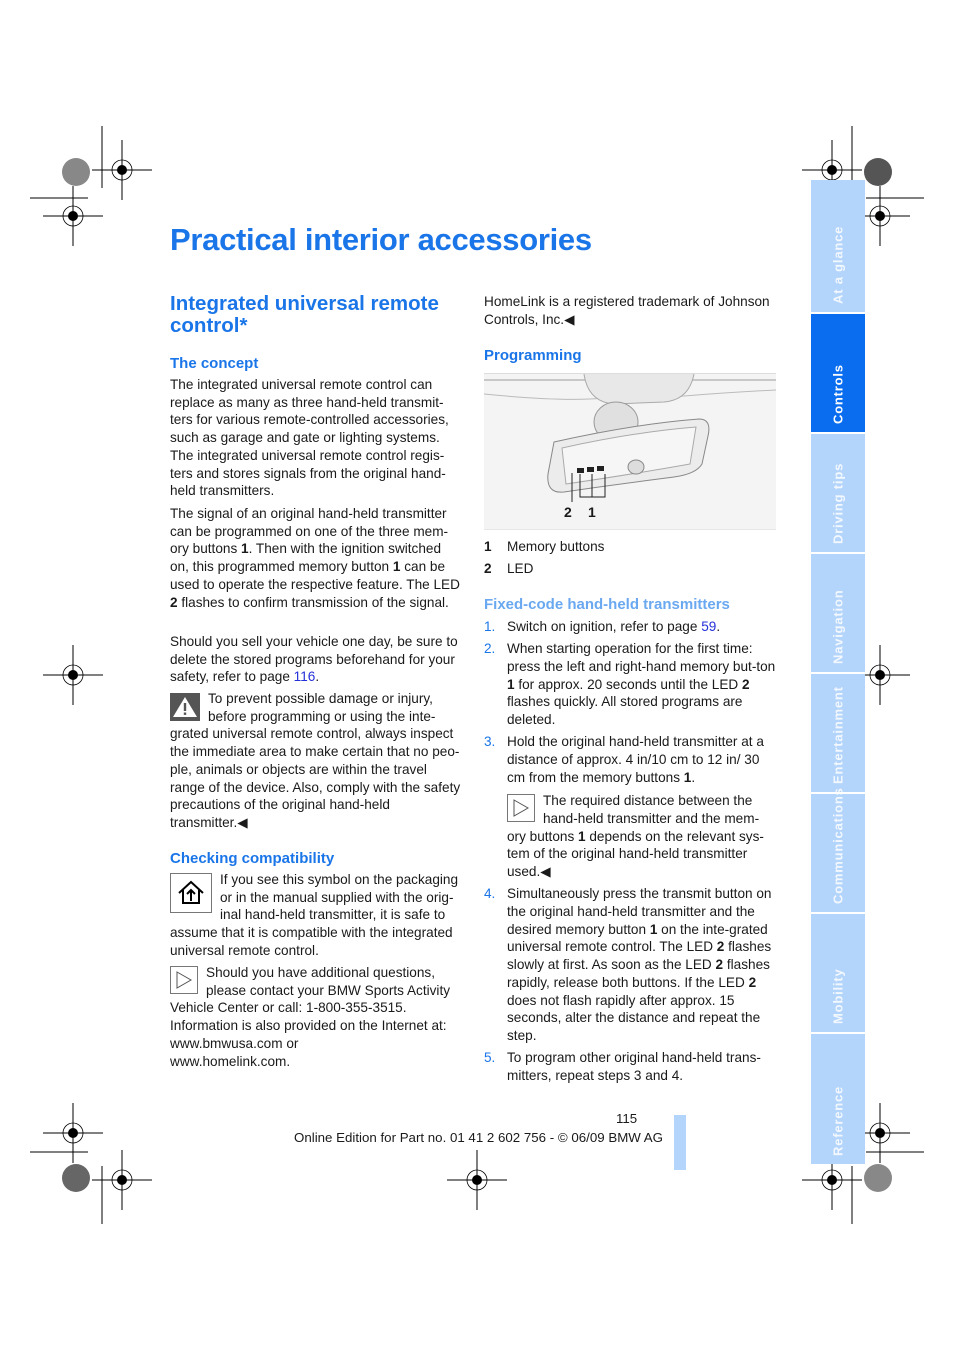  I want to click on programming-heading: Programming, so click(533, 355).